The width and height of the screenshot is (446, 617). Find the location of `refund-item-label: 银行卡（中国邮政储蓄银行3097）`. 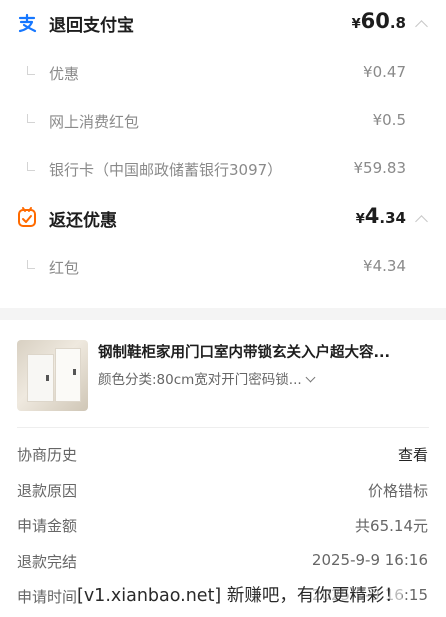

refund-item-label: 银行卡（中国邮政储蓄银行3097） is located at coordinates (166, 170).